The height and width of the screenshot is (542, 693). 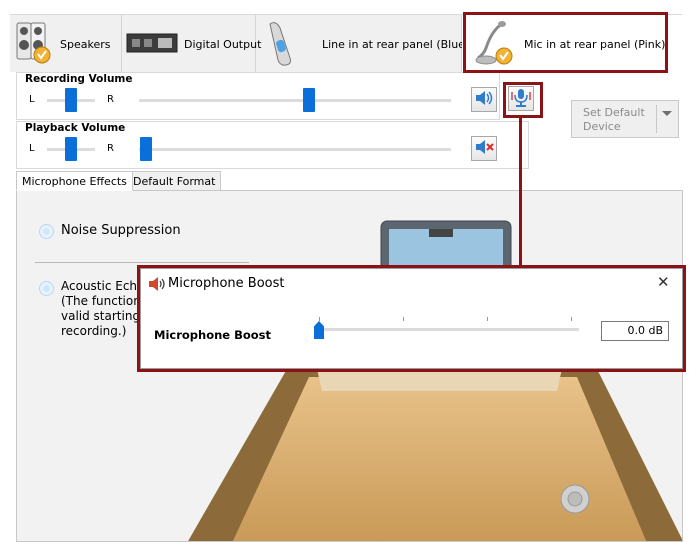 I want to click on device-label: Mic in at rear panel (Pink), so click(x=595, y=44).